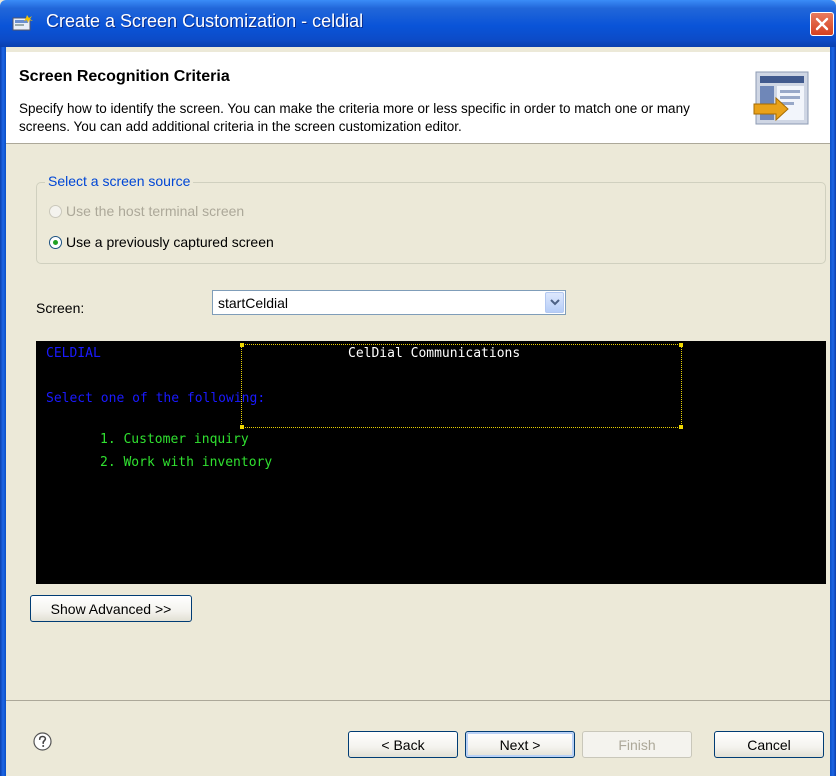  Describe the element at coordinates (42, 741) in the screenshot. I see `help-icon` at that location.